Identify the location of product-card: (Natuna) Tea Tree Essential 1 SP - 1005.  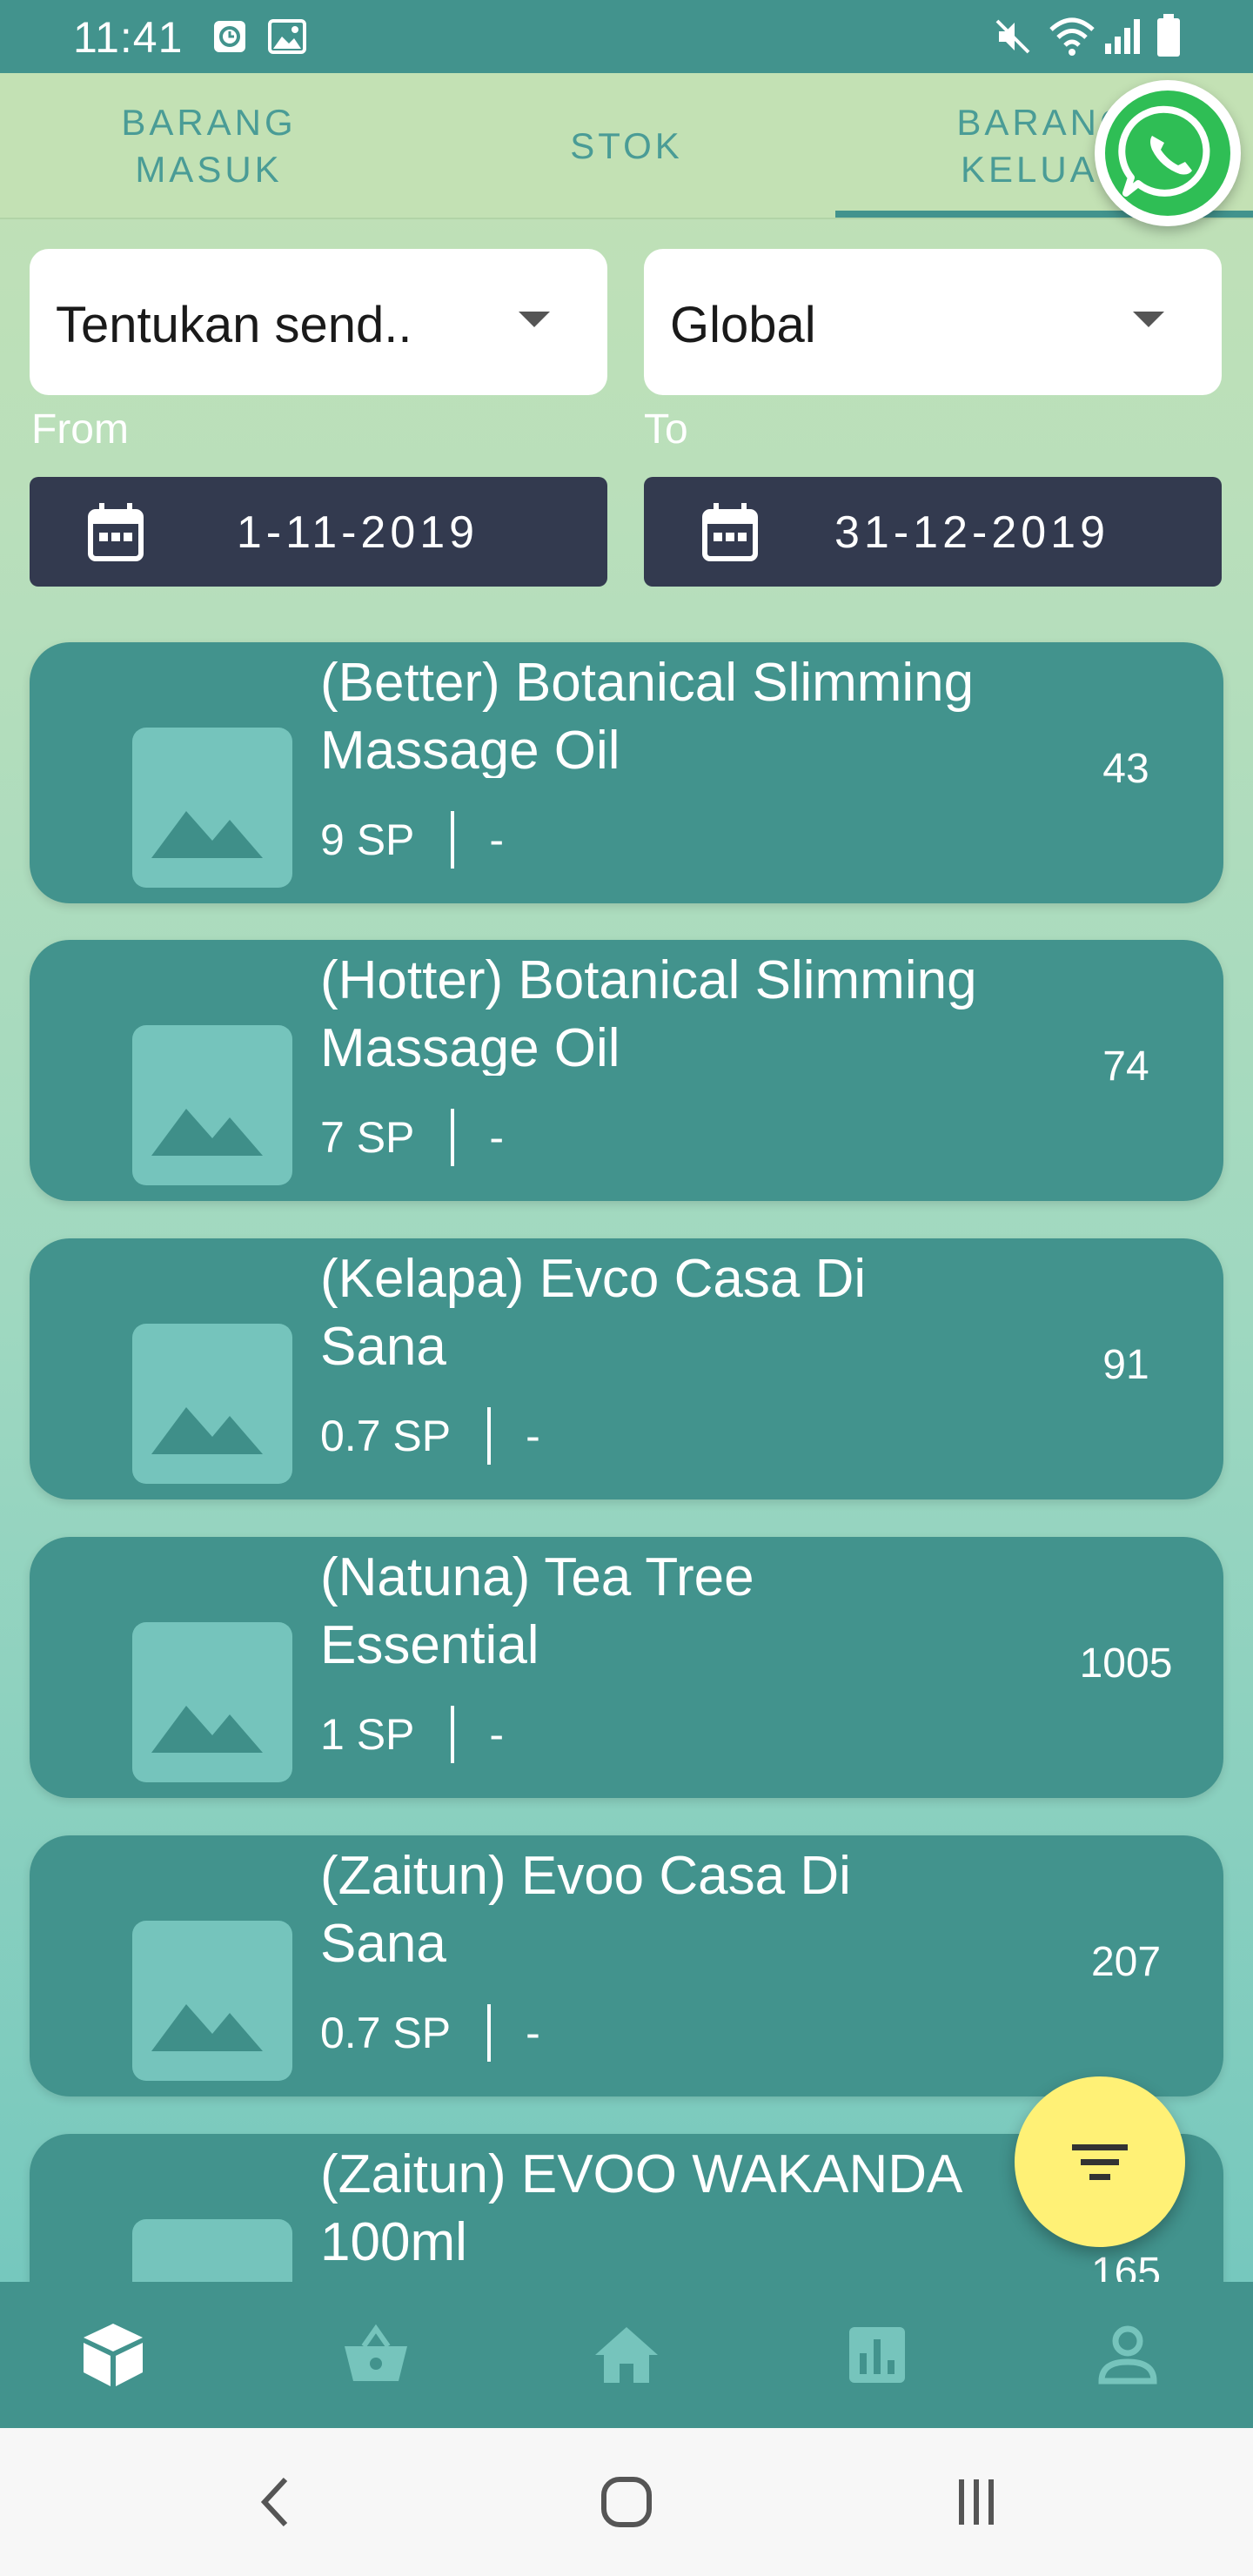
(626, 1667).